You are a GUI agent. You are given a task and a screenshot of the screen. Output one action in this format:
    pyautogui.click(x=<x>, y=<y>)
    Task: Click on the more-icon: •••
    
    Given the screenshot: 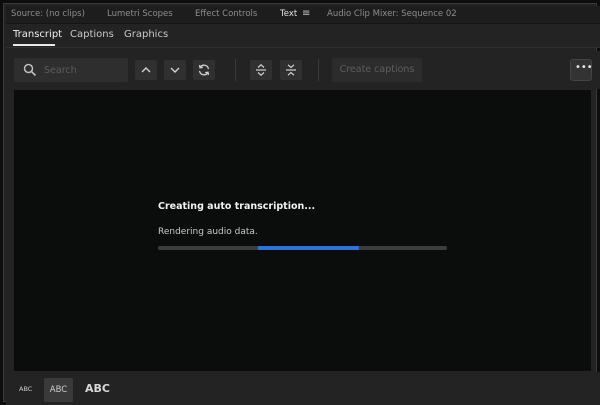 What is the action you would take?
    pyautogui.click(x=584, y=67)
    